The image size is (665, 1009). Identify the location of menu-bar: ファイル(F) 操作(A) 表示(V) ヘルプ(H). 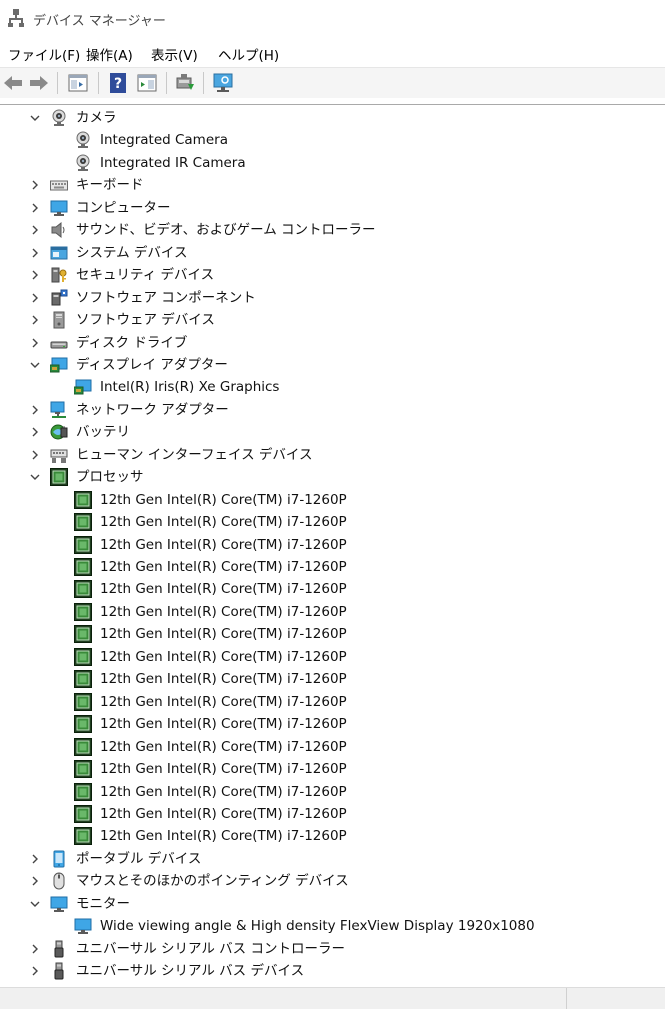
(332, 53).